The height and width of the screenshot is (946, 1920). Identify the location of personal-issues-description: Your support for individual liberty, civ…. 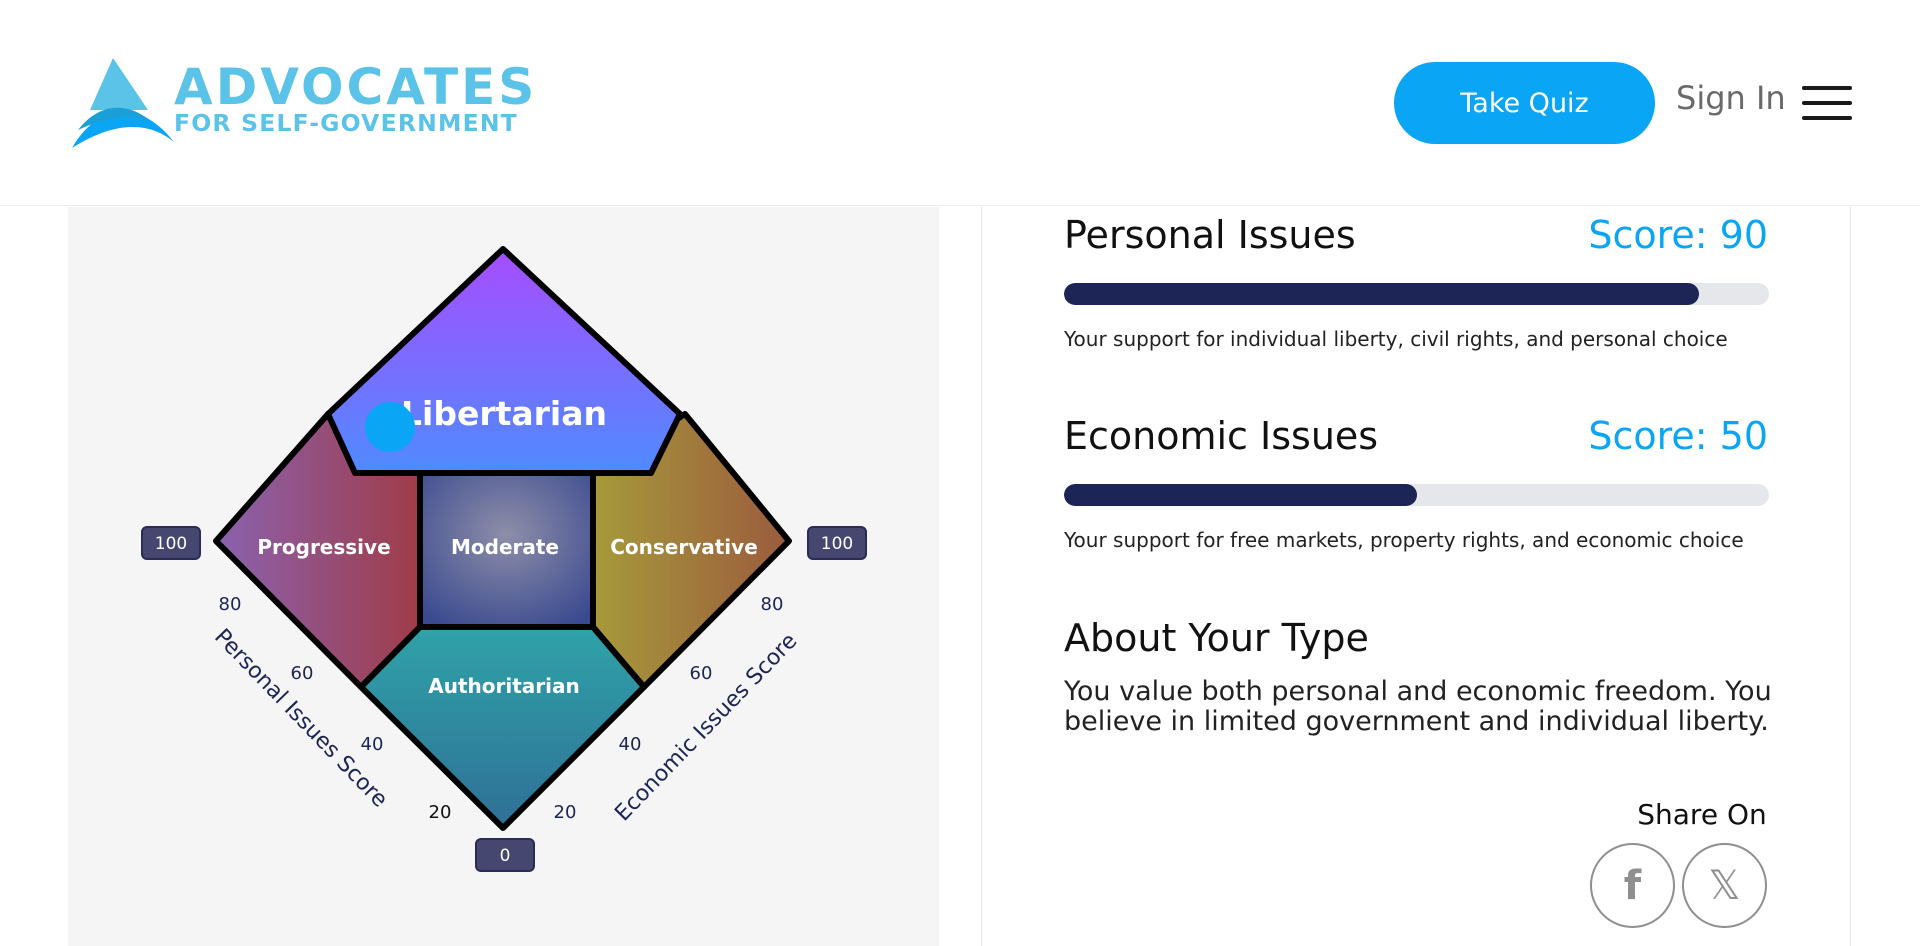
(1396, 339).